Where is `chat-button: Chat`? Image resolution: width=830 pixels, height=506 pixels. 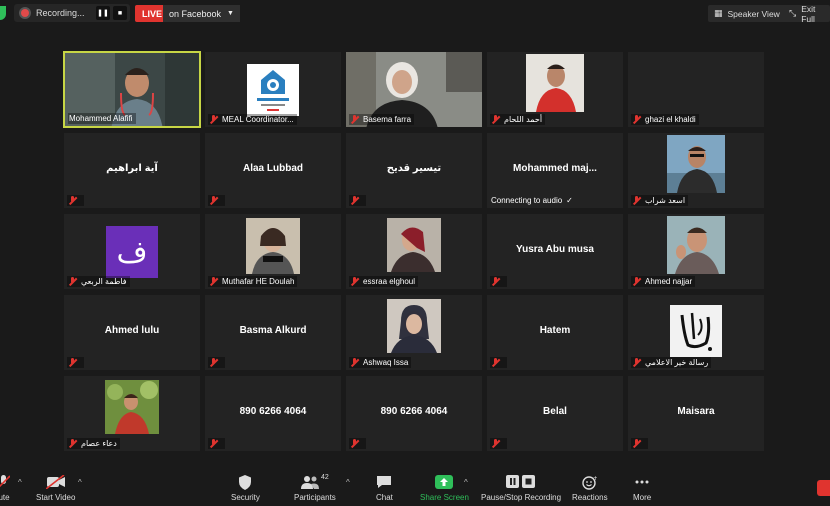 chat-button: Chat is located at coordinates (384, 488).